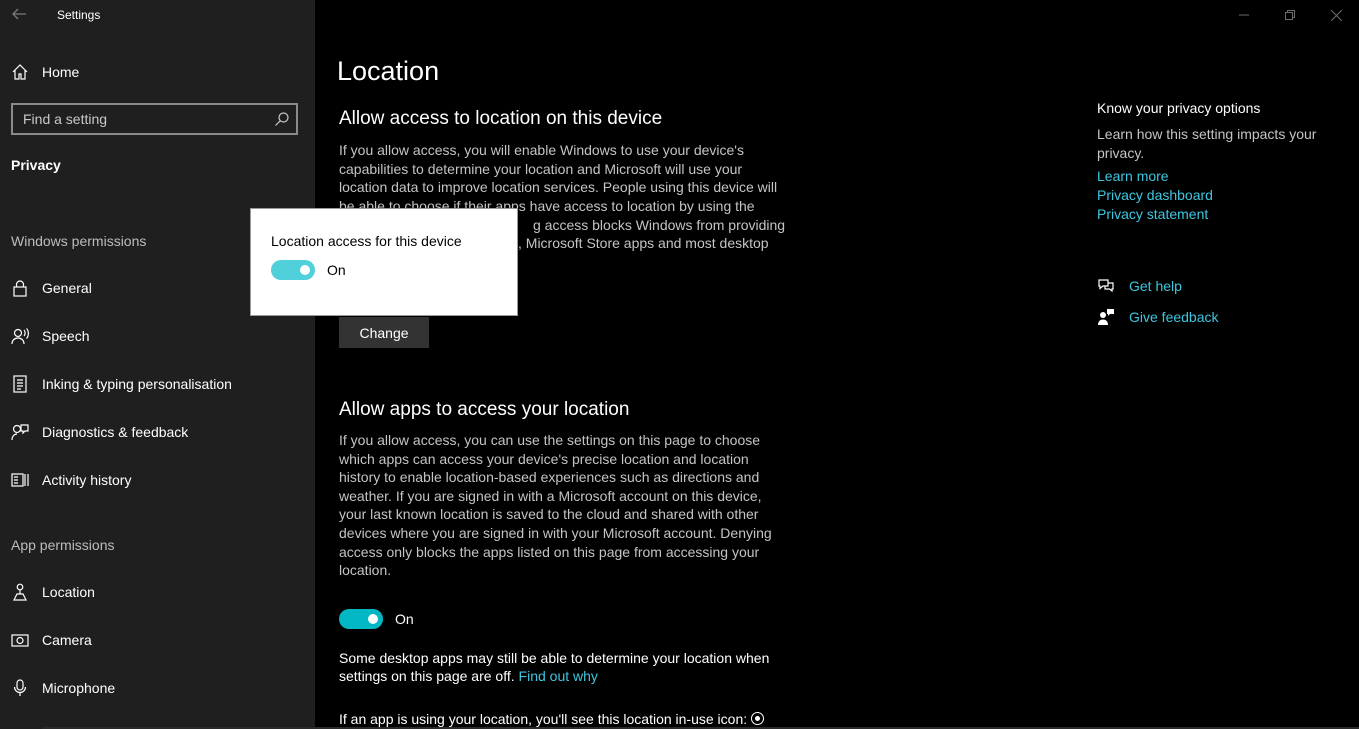 This screenshot has width=1359, height=729. What do you see at coordinates (79, 241) in the screenshot?
I see `windows-permissions-label: Windows permissions` at bounding box center [79, 241].